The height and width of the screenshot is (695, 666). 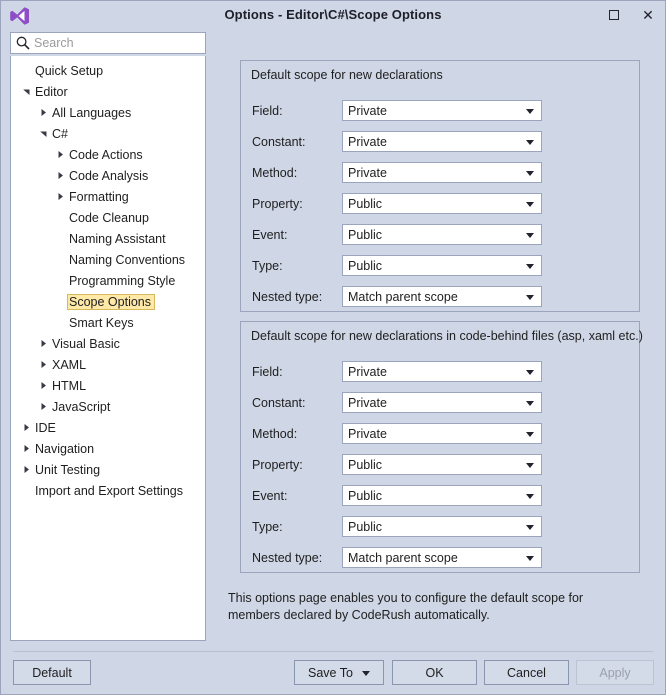 I want to click on scope-dropdown-value: Match parent scope, so click(x=403, y=557).